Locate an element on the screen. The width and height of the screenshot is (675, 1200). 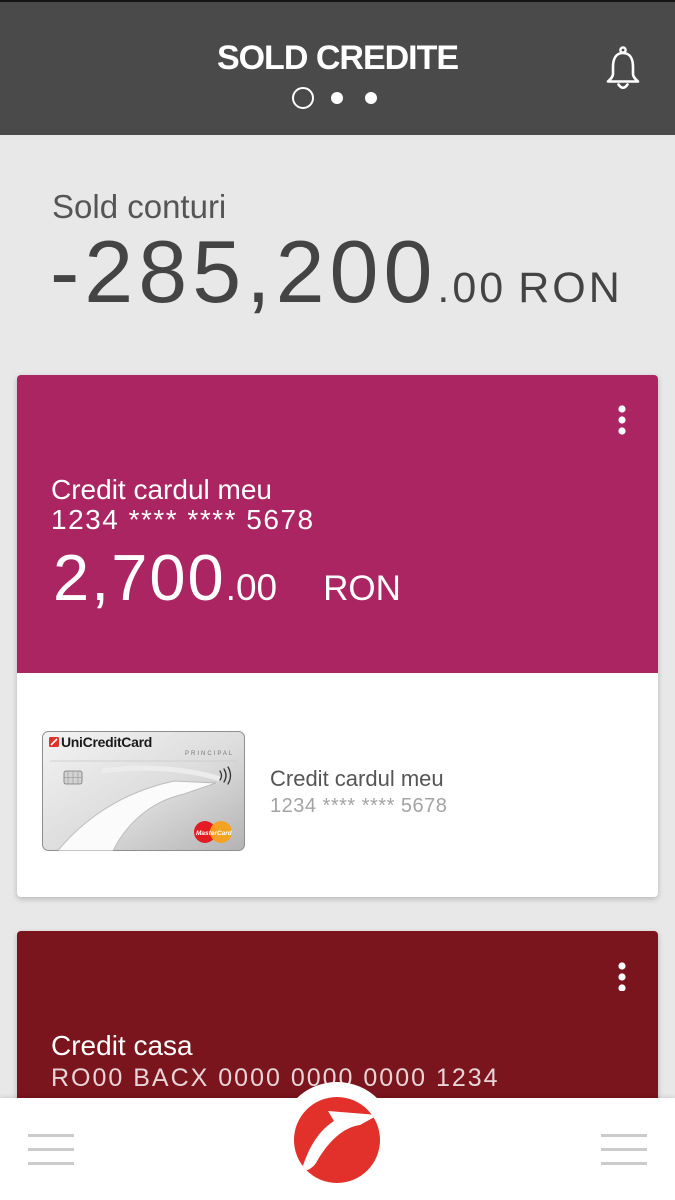
account-balance: 2,700.00 RON is located at coordinates (227, 583).